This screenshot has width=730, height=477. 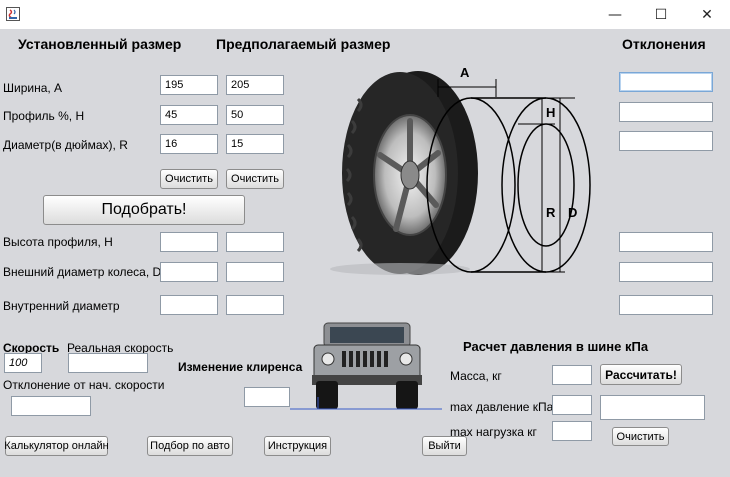 What do you see at coordinates (255, 305) in the screenshot?
I see `proposed-inner-diameter-field` at bounding box center [255, 305].